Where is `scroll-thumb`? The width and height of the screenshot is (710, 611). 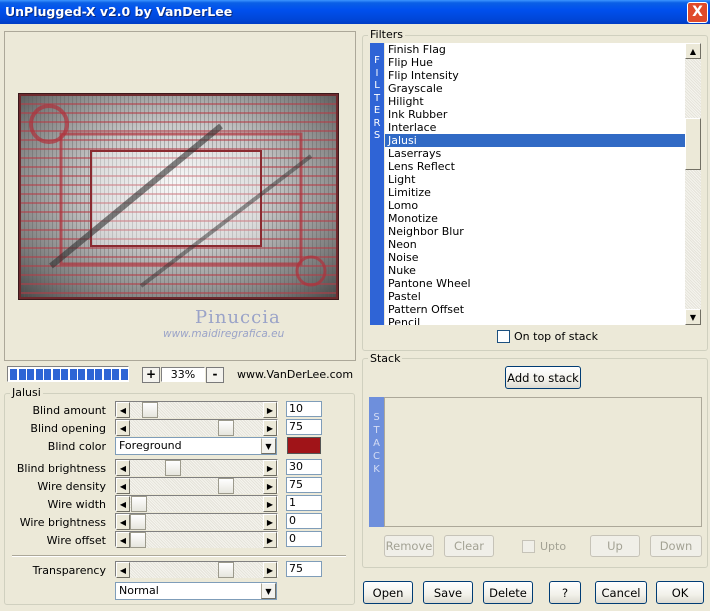 scroll-thumb is located at coordinates (693, 144).